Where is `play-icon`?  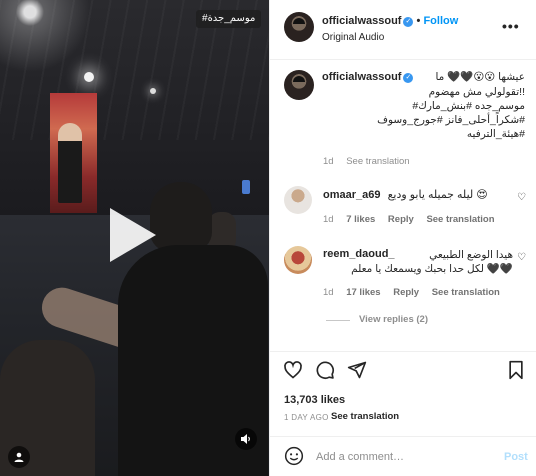
play-icon is located at coordinates (133, 235).